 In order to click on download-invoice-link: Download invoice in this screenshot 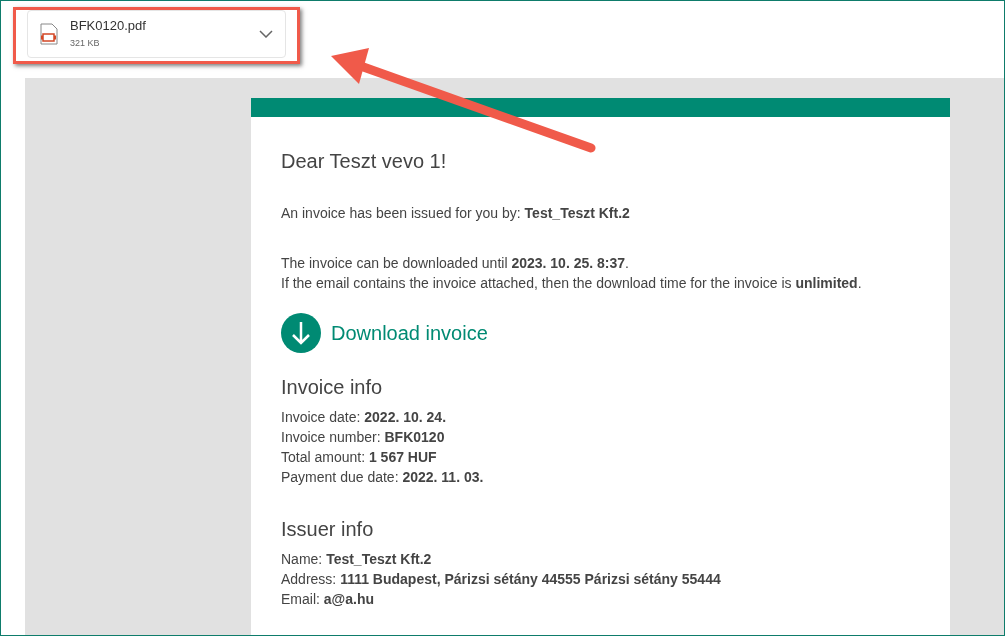, I will do `click(384, 333)`.